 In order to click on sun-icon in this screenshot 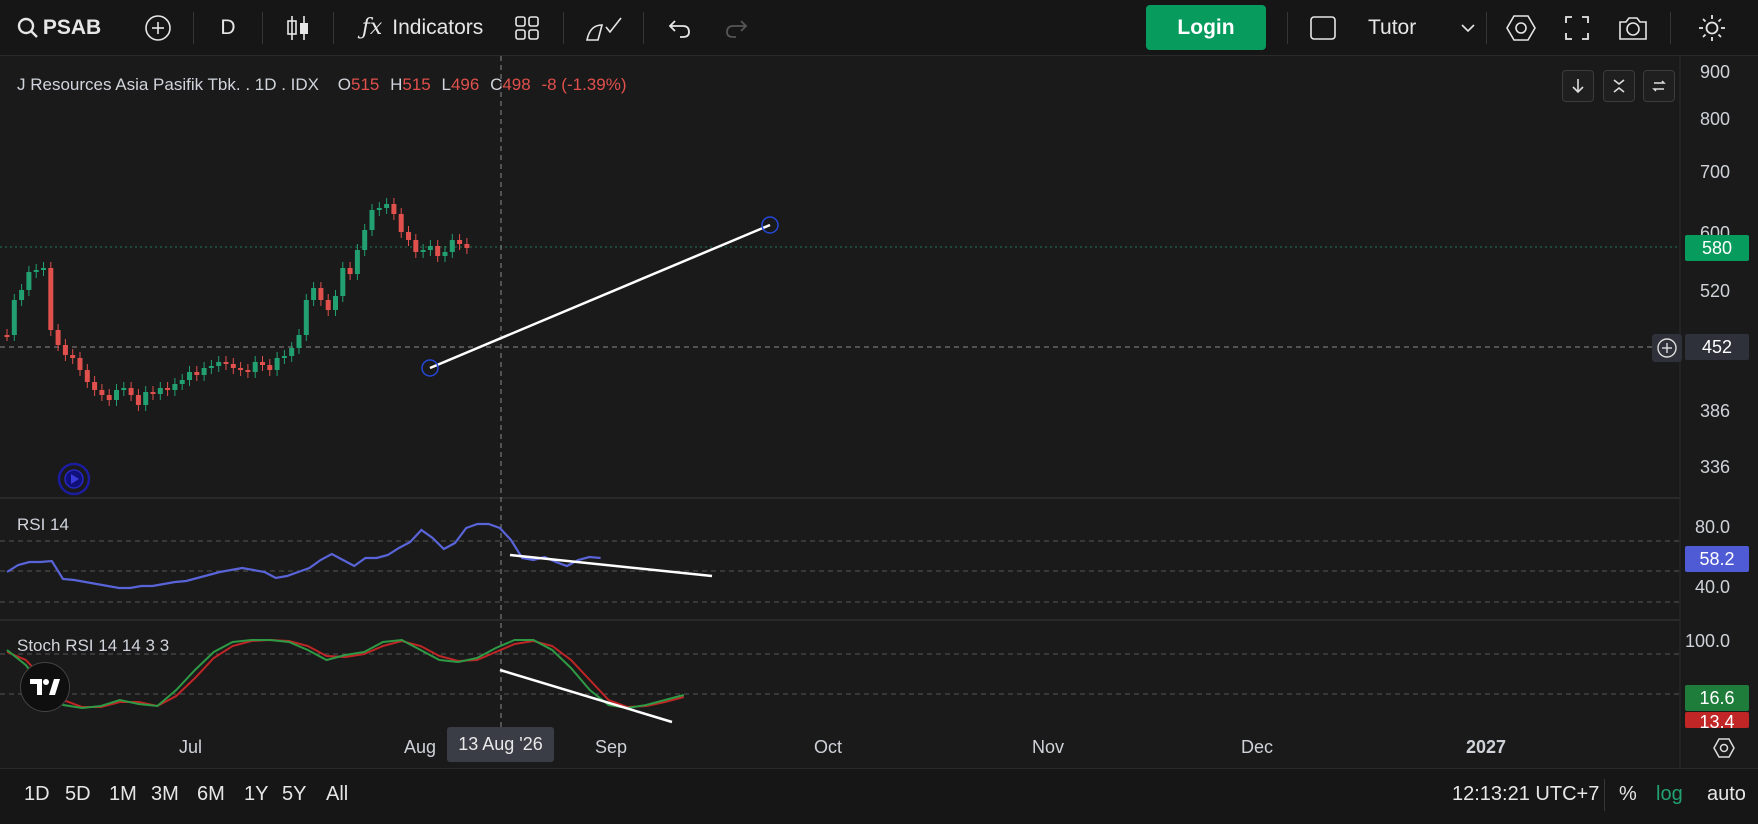, I will do `click(1712, 27)`.